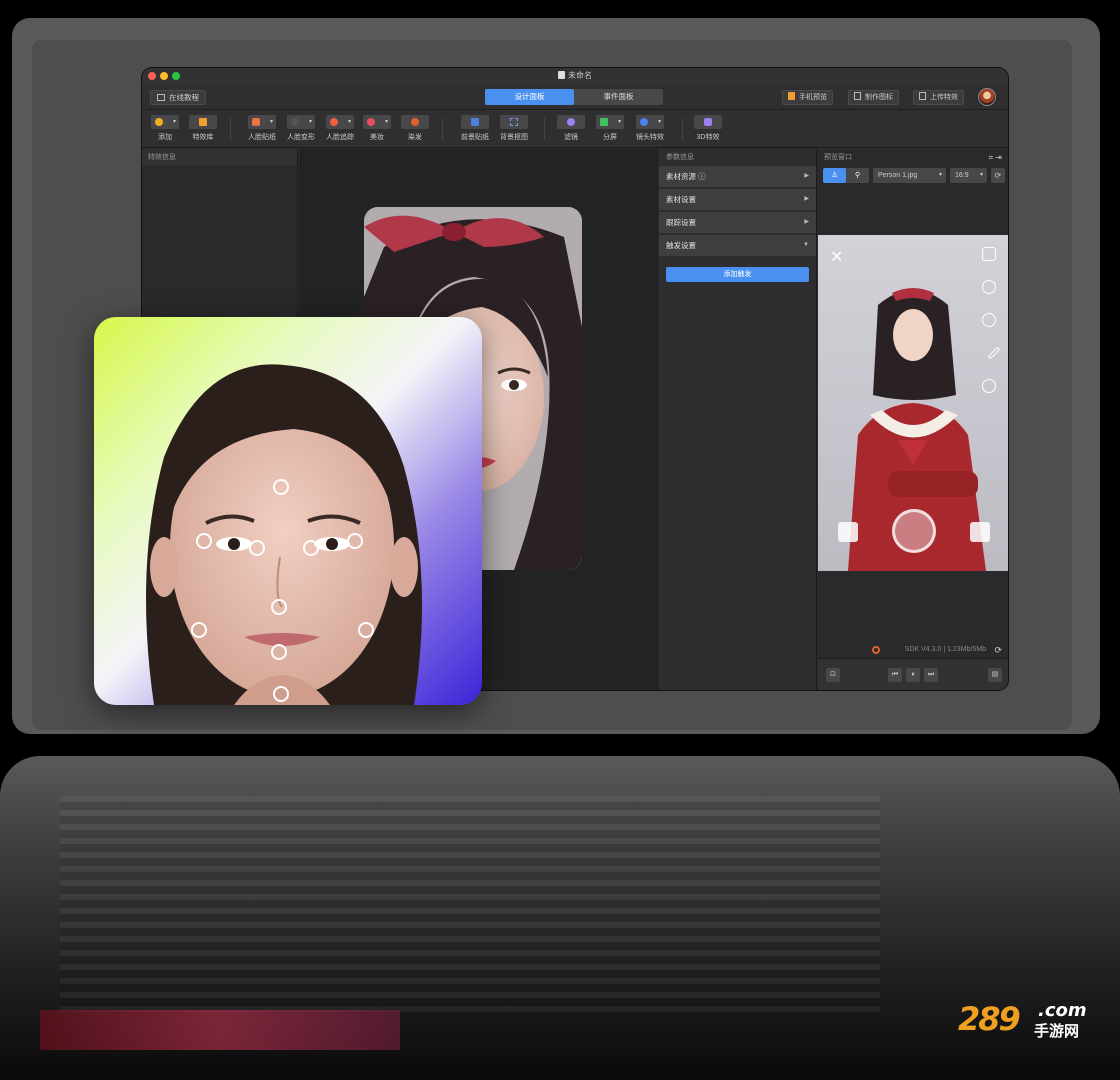 The height and width of the screenshot is (1080, 1120). What do you see at coordinates (203, 128) in the screenshot?
I see `tool-effect-library: 特效库` at bounding box center [203, 128].